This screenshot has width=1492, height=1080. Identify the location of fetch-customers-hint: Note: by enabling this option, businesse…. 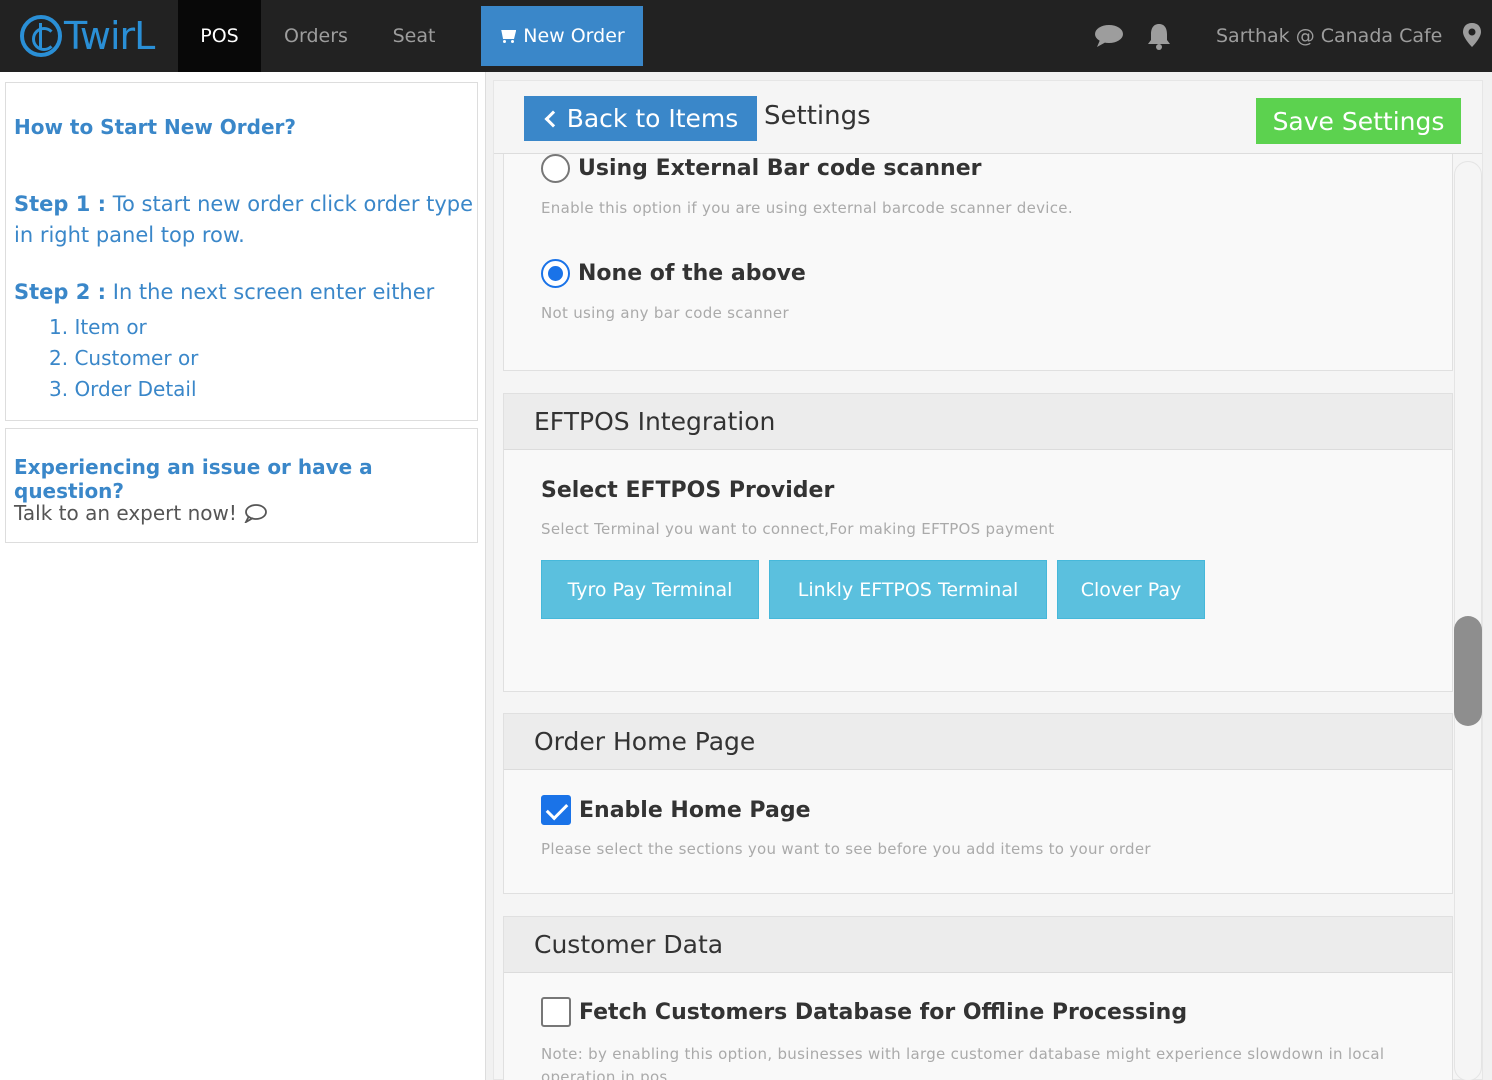
(963, 1062).